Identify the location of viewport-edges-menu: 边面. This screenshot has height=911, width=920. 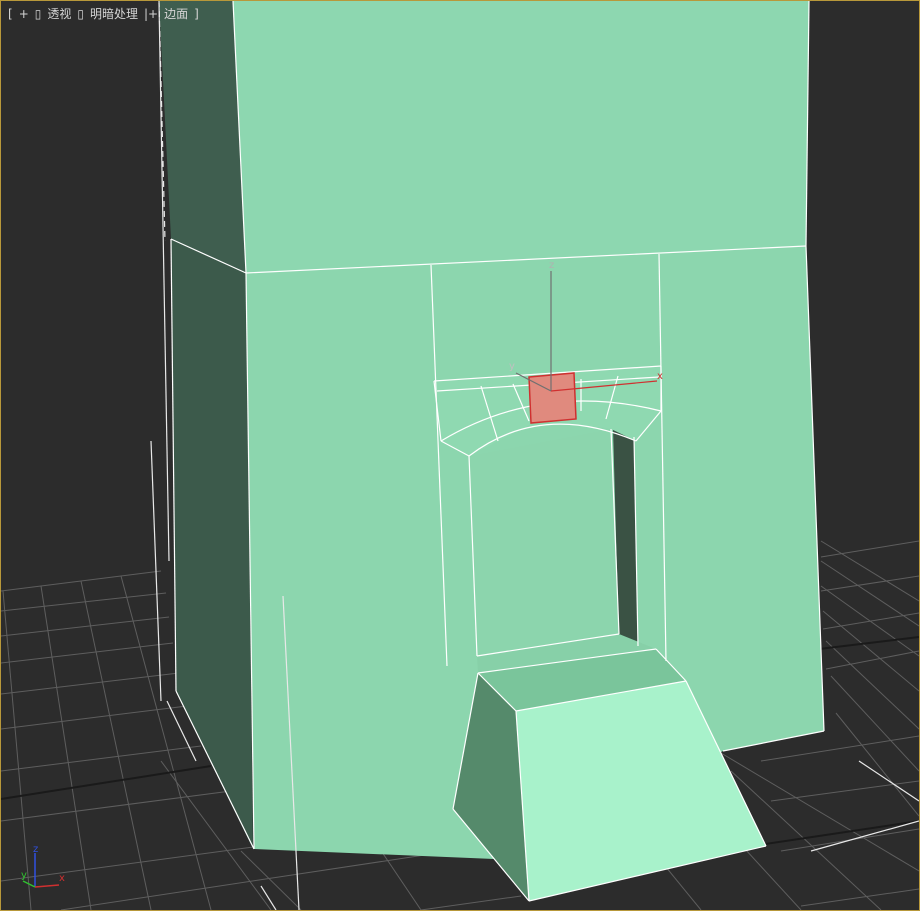
(176, 14).